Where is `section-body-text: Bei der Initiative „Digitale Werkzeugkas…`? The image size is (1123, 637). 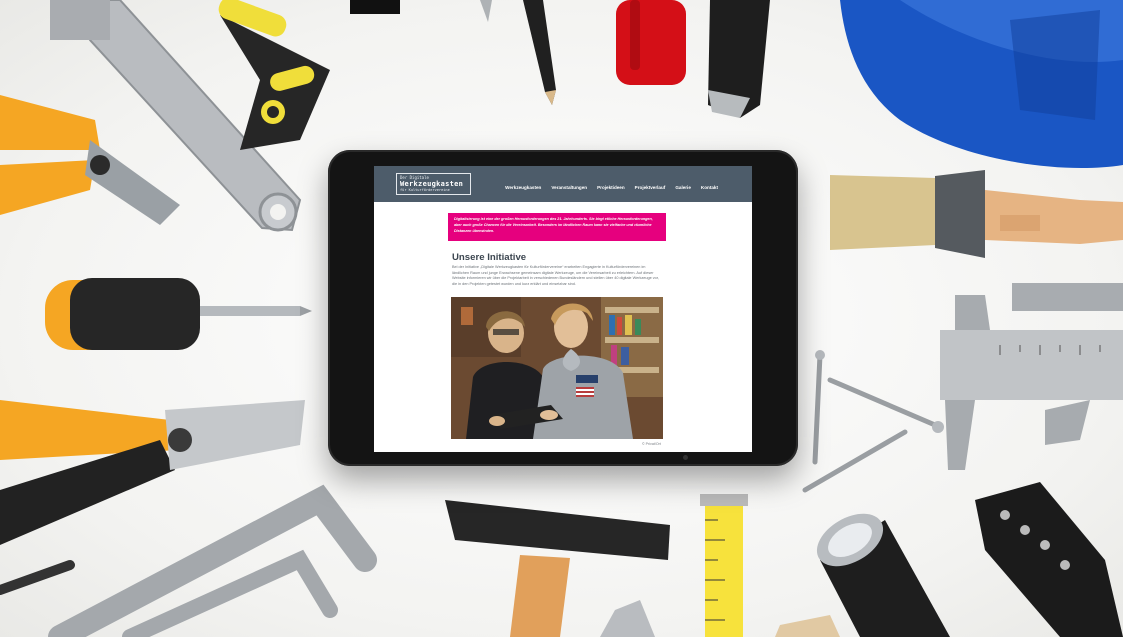
section-body-text: Bei der Initiative „Digitale Werkzeugkas… is located at coordinates (555, 275).